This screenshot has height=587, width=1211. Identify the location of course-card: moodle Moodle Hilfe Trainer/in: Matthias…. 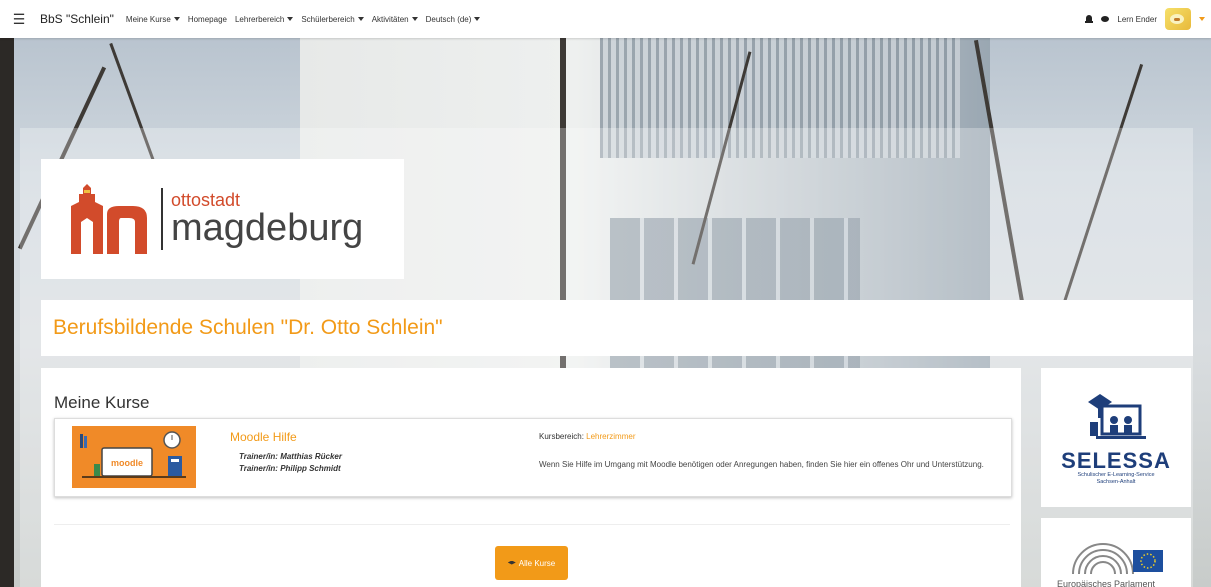
(533, 457).